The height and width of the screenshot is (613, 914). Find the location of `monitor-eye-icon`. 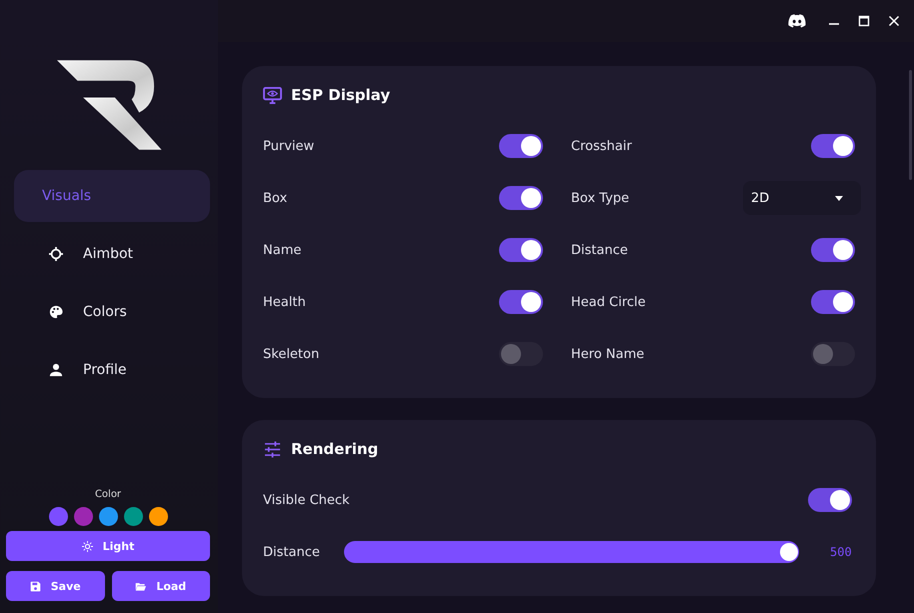

monitor-eye-icon is located at coordinates (272, 95).